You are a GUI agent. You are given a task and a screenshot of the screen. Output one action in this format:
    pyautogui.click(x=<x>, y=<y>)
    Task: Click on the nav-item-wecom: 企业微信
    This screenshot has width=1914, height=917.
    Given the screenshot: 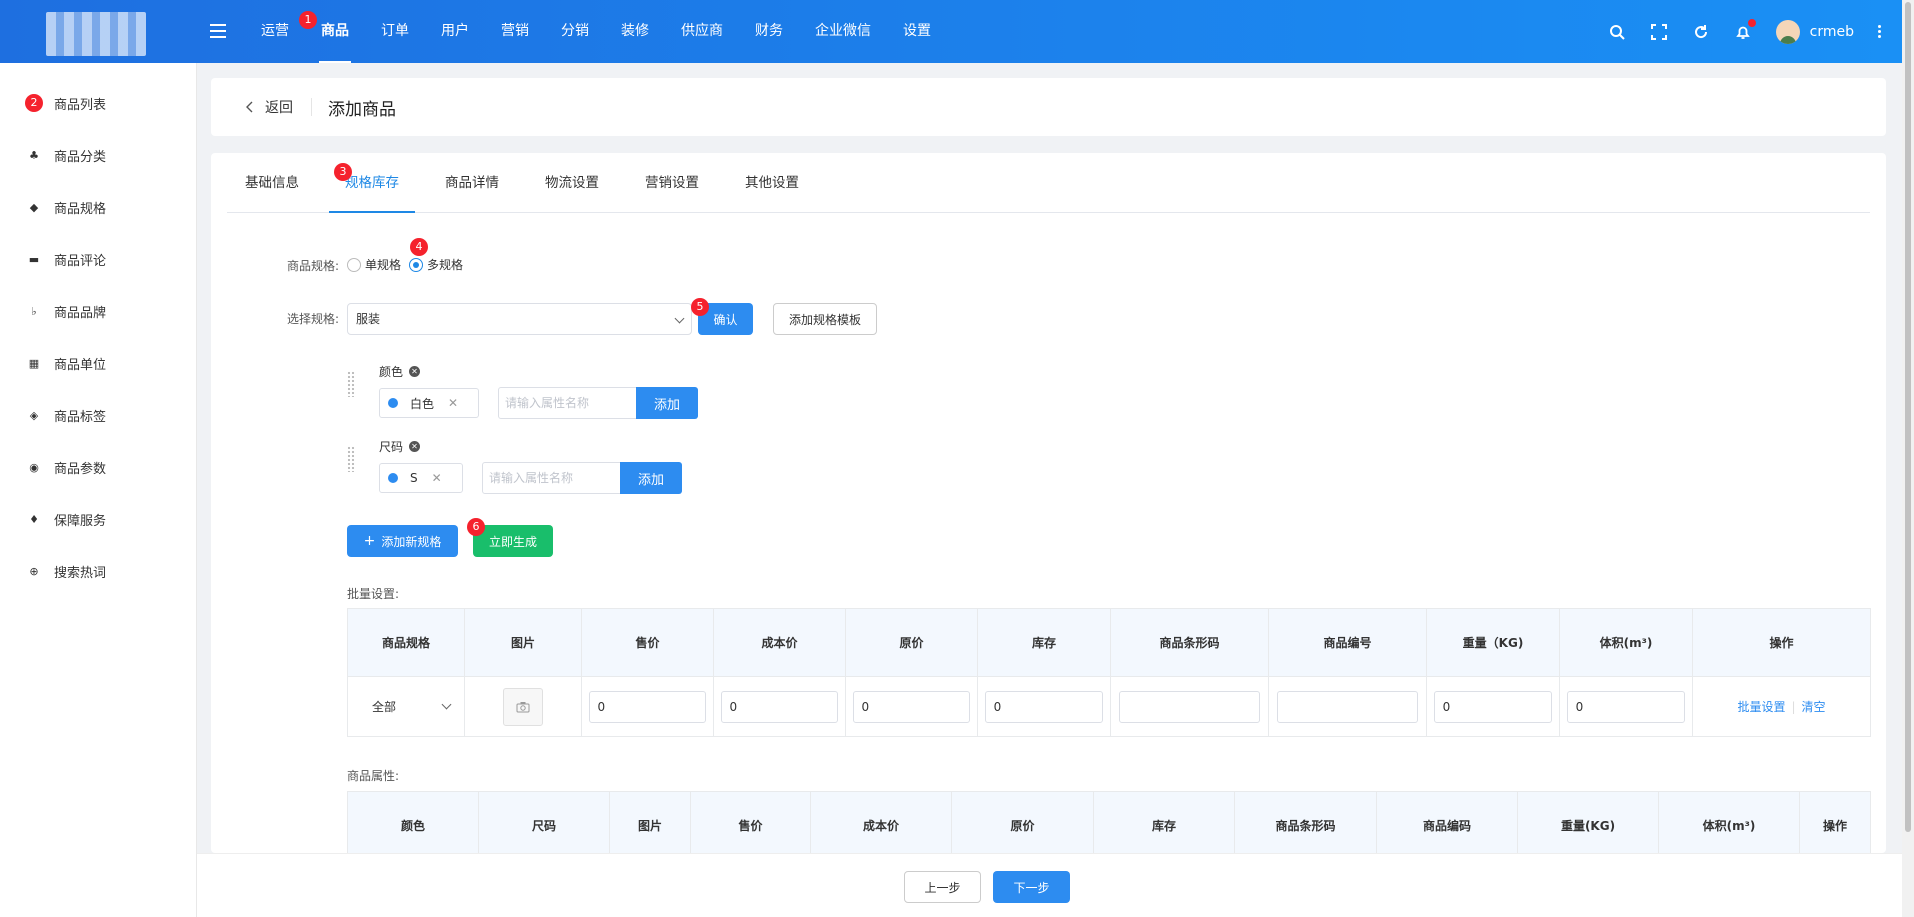 What is the action you would take?
    pyautogui.click(x=843, y=31)
    